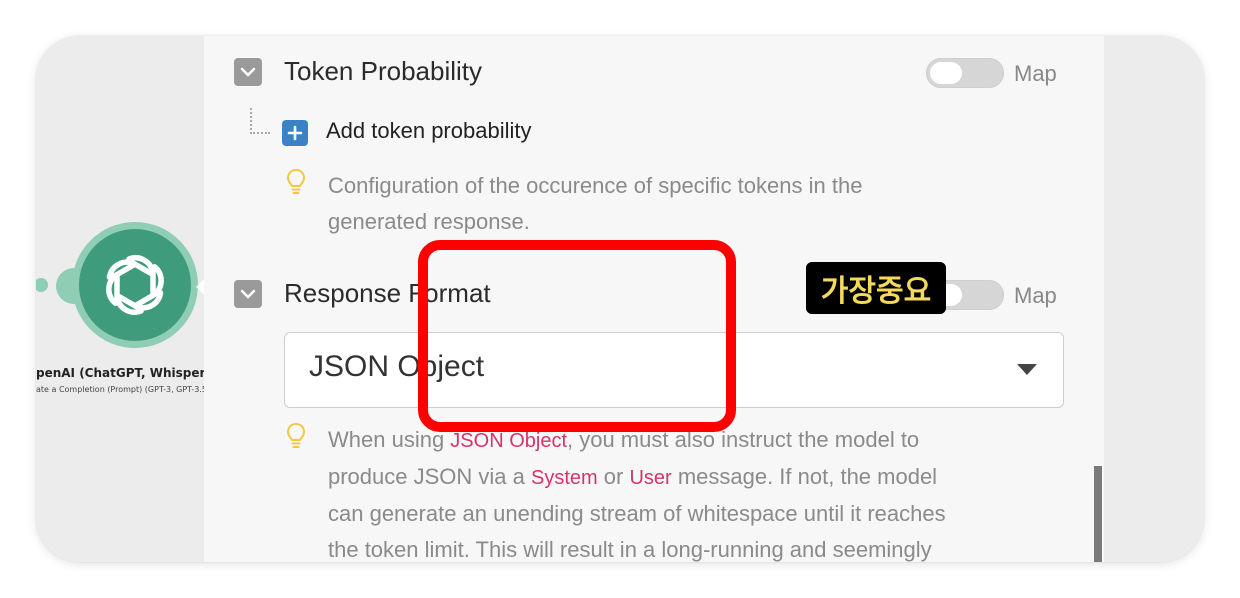 Image resolution: width=1240 pixels, height=598 pixels. Describe the element at coordinates (876, 288) in the screenshot. I see `annotation-badge: 가장중요` at that location.